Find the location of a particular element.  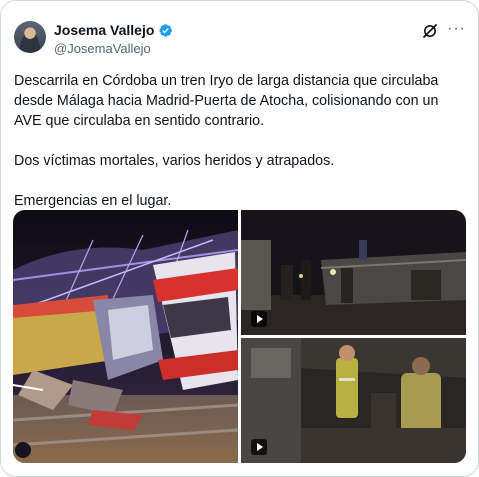

tweet-header: Josema Vallejo @JosemaVallejo ··· is located at coordinates (240, 41).